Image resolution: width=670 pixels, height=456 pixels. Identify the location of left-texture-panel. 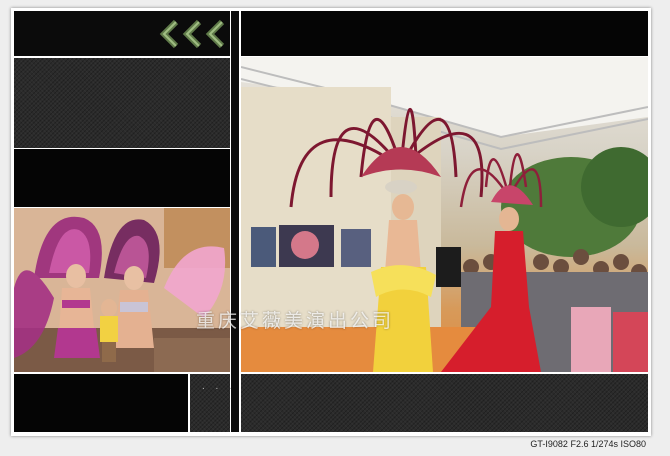
(122, 103).